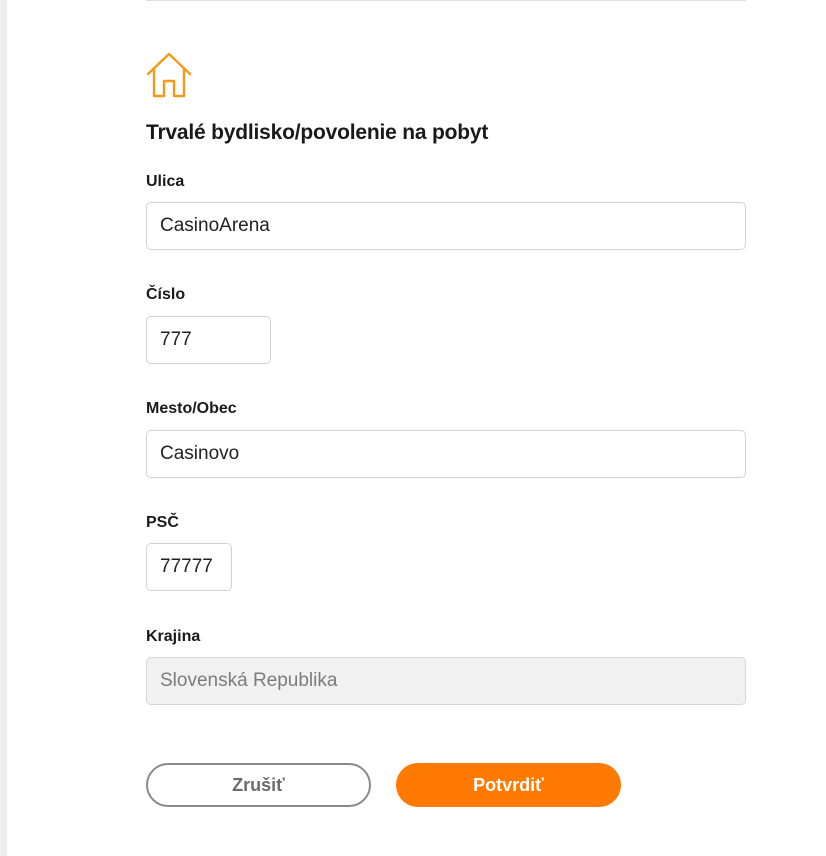 Image resolution: width=826 pixels, height=856 pixels. I want to click on zip-label: PSČ, so click(162, 522).